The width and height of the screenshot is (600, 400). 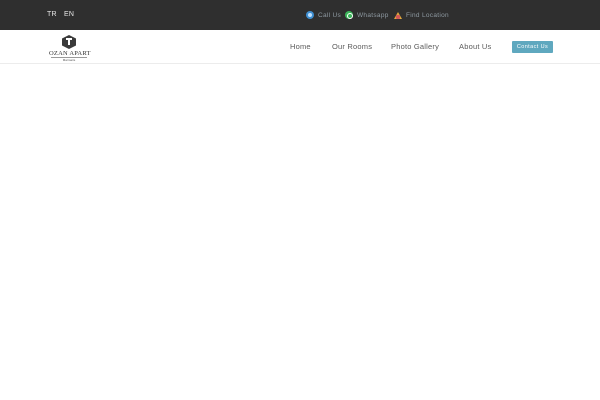 What do you see at coordinates (373, 15) in the screenshot?
I see `whatsapp-label: Whatsapp` at bounding box center [373, 15].